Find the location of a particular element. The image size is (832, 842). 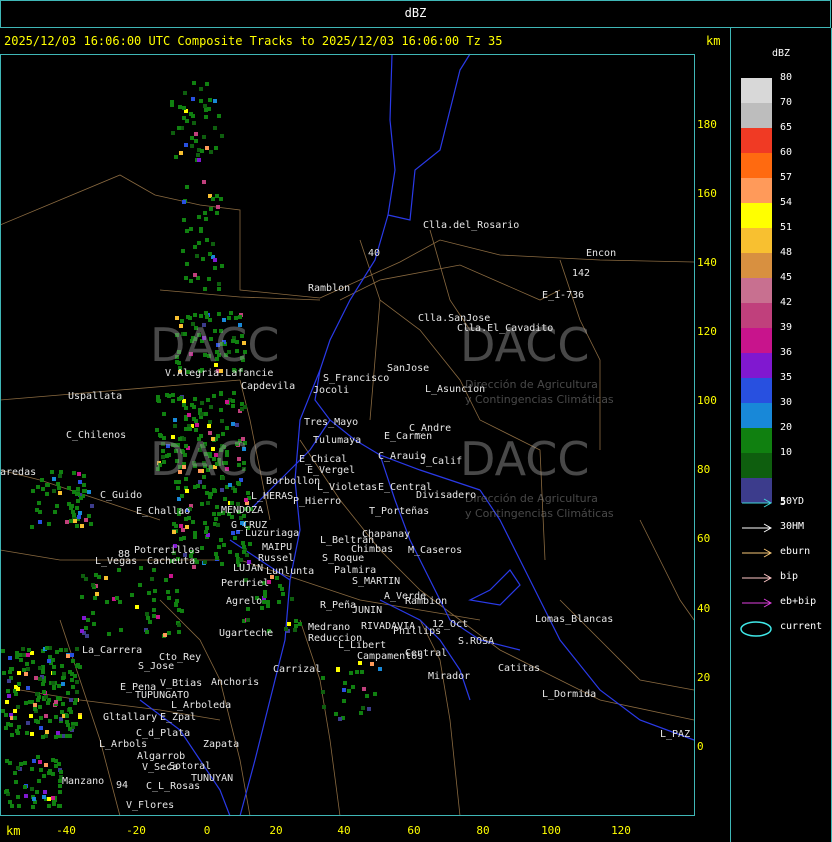

y-tick: 160 is located at coordinates (707, 193).